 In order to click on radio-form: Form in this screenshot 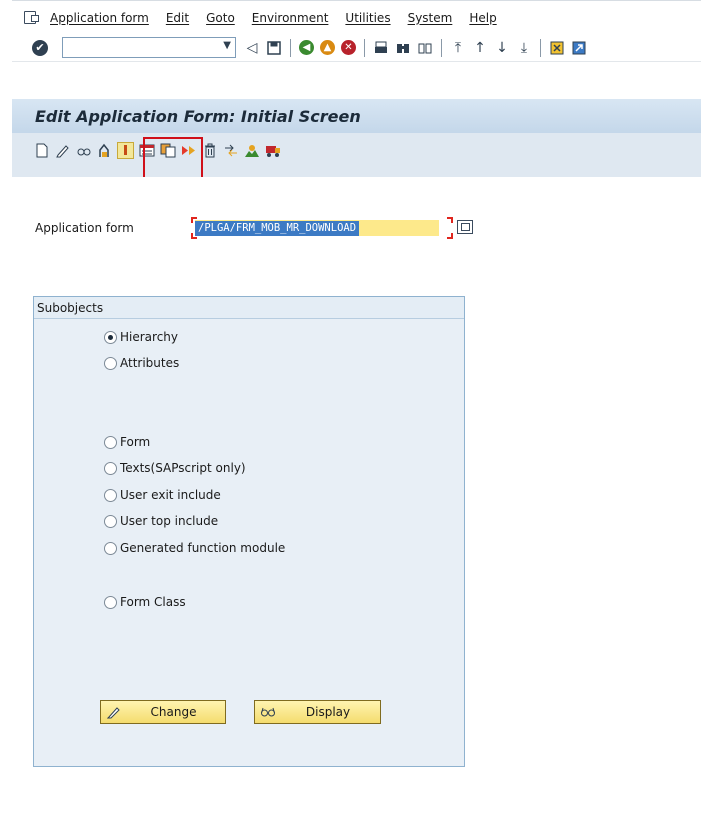, I will do `click(127, 442)`.